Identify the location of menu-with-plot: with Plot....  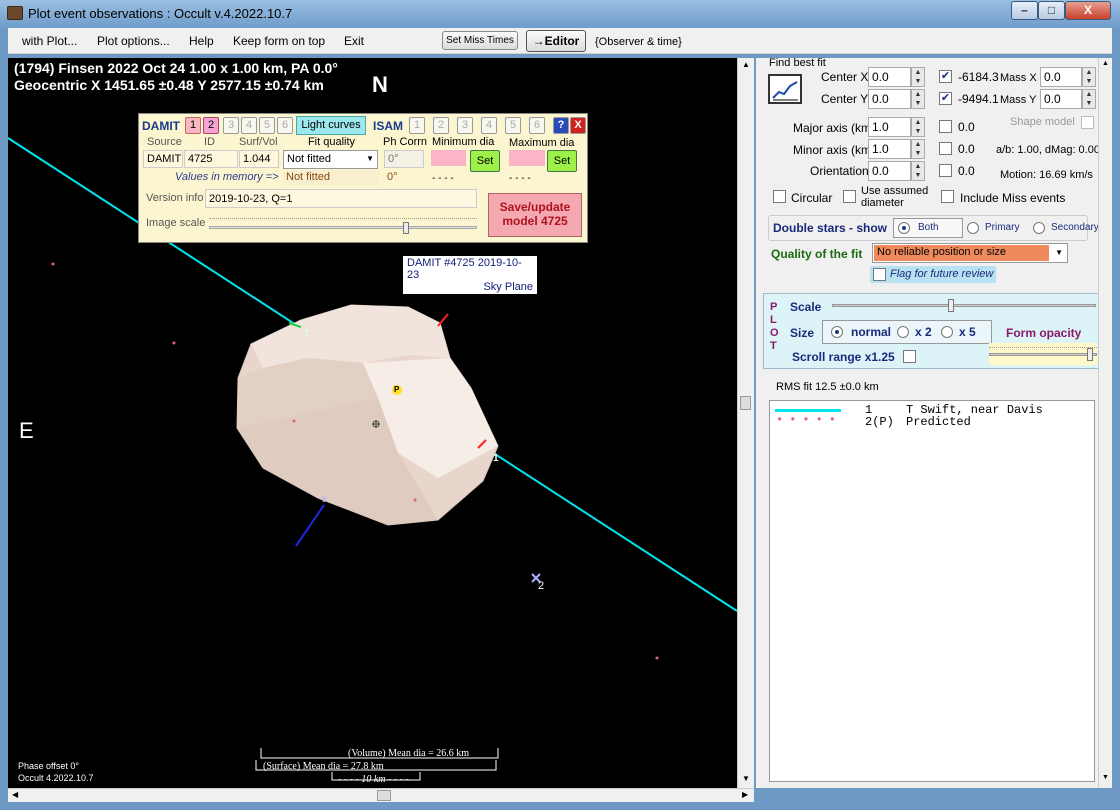
(49, 41).